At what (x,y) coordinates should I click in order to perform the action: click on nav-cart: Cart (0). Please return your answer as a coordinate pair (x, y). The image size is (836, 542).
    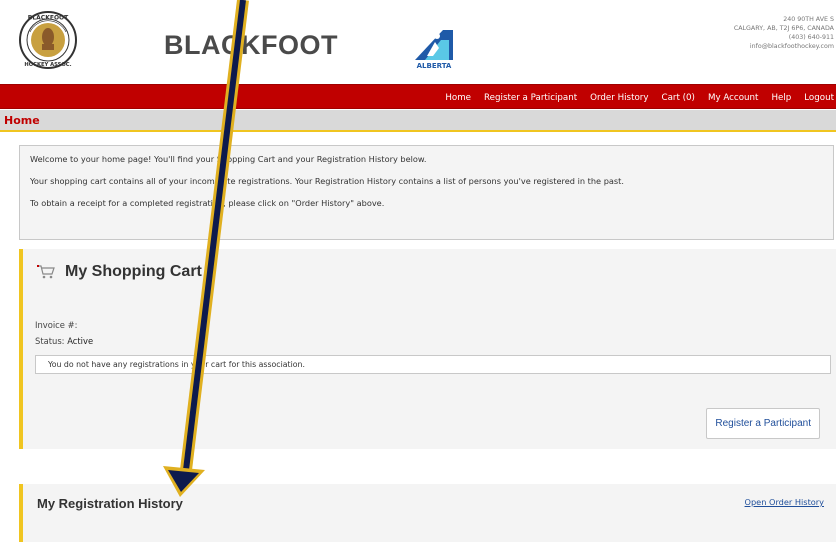
    Looking at the image, I should click on (678, 98).